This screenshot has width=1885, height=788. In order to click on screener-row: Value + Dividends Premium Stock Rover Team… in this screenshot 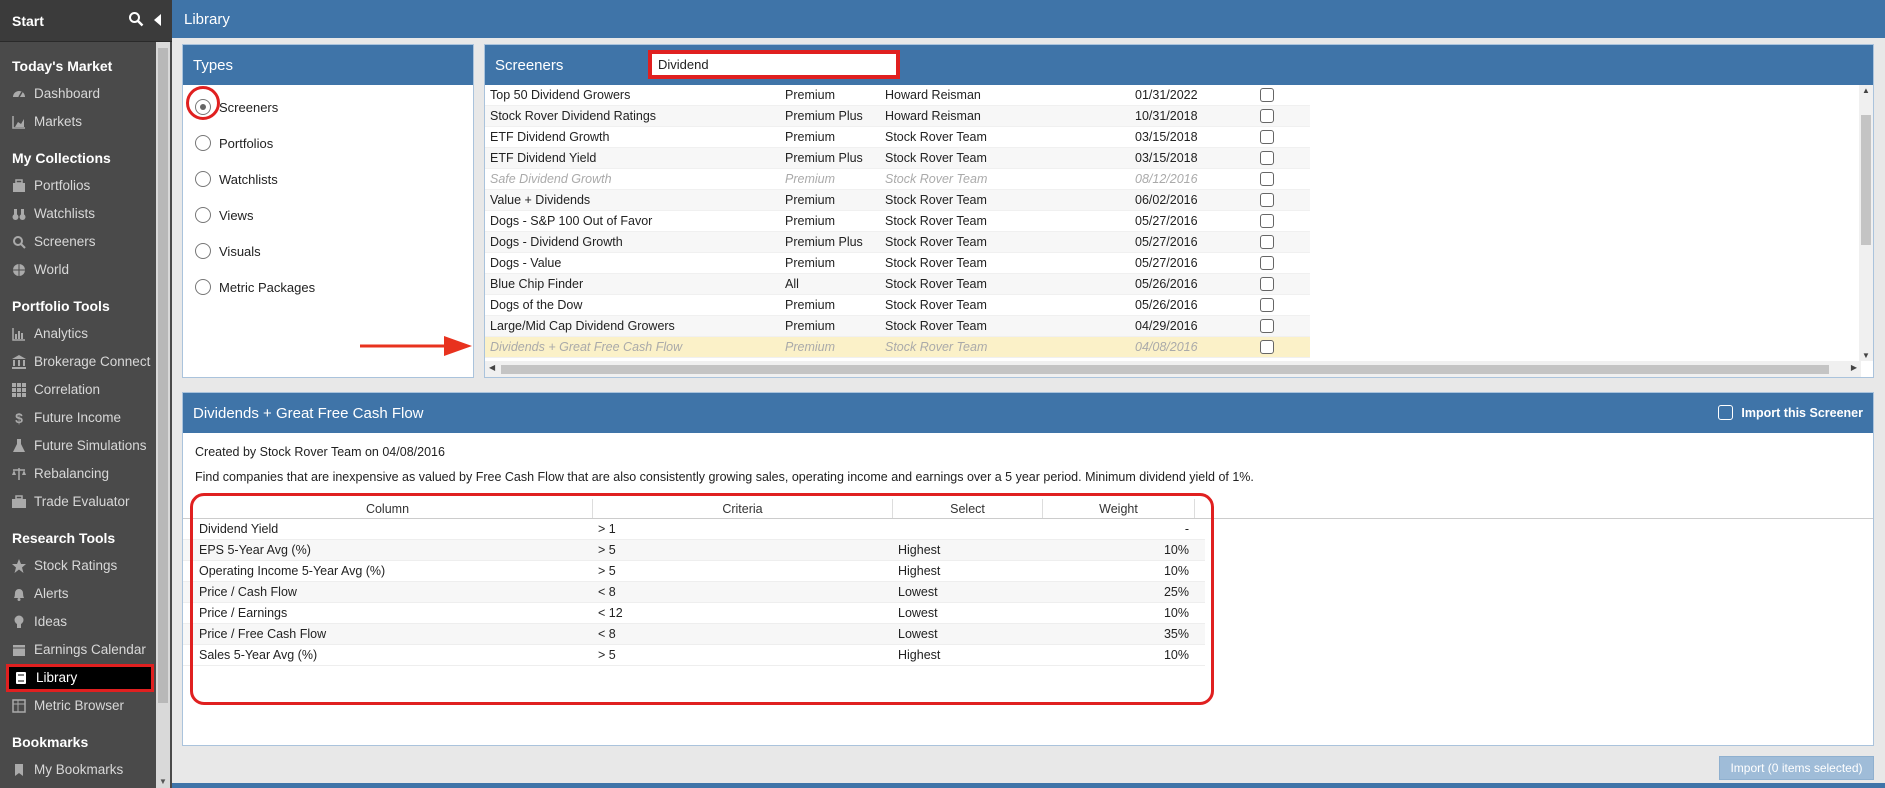, I will do `click(897, 200)`.